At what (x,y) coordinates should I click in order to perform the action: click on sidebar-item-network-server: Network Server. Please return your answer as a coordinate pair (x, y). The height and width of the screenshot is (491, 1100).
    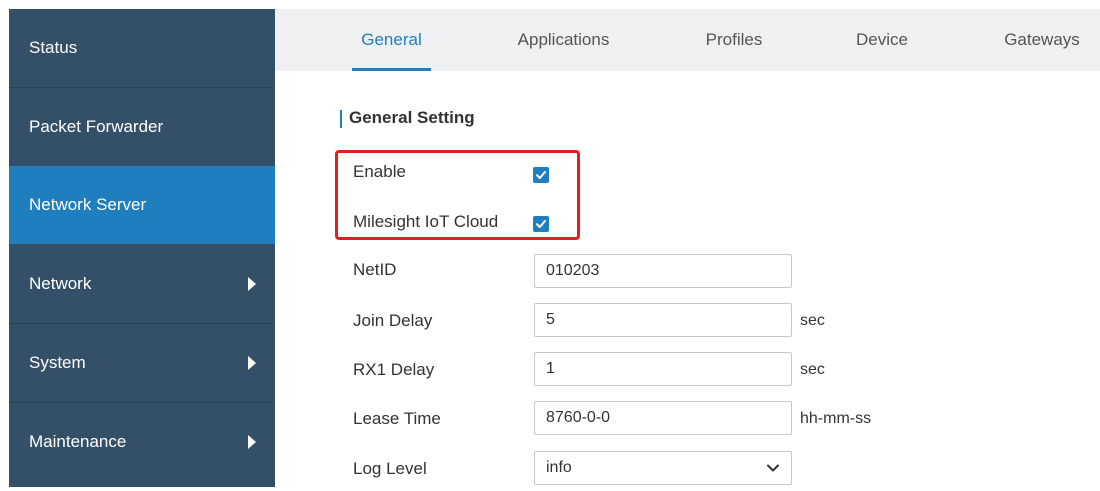
    Looking at the image, I should click on (142, 205).